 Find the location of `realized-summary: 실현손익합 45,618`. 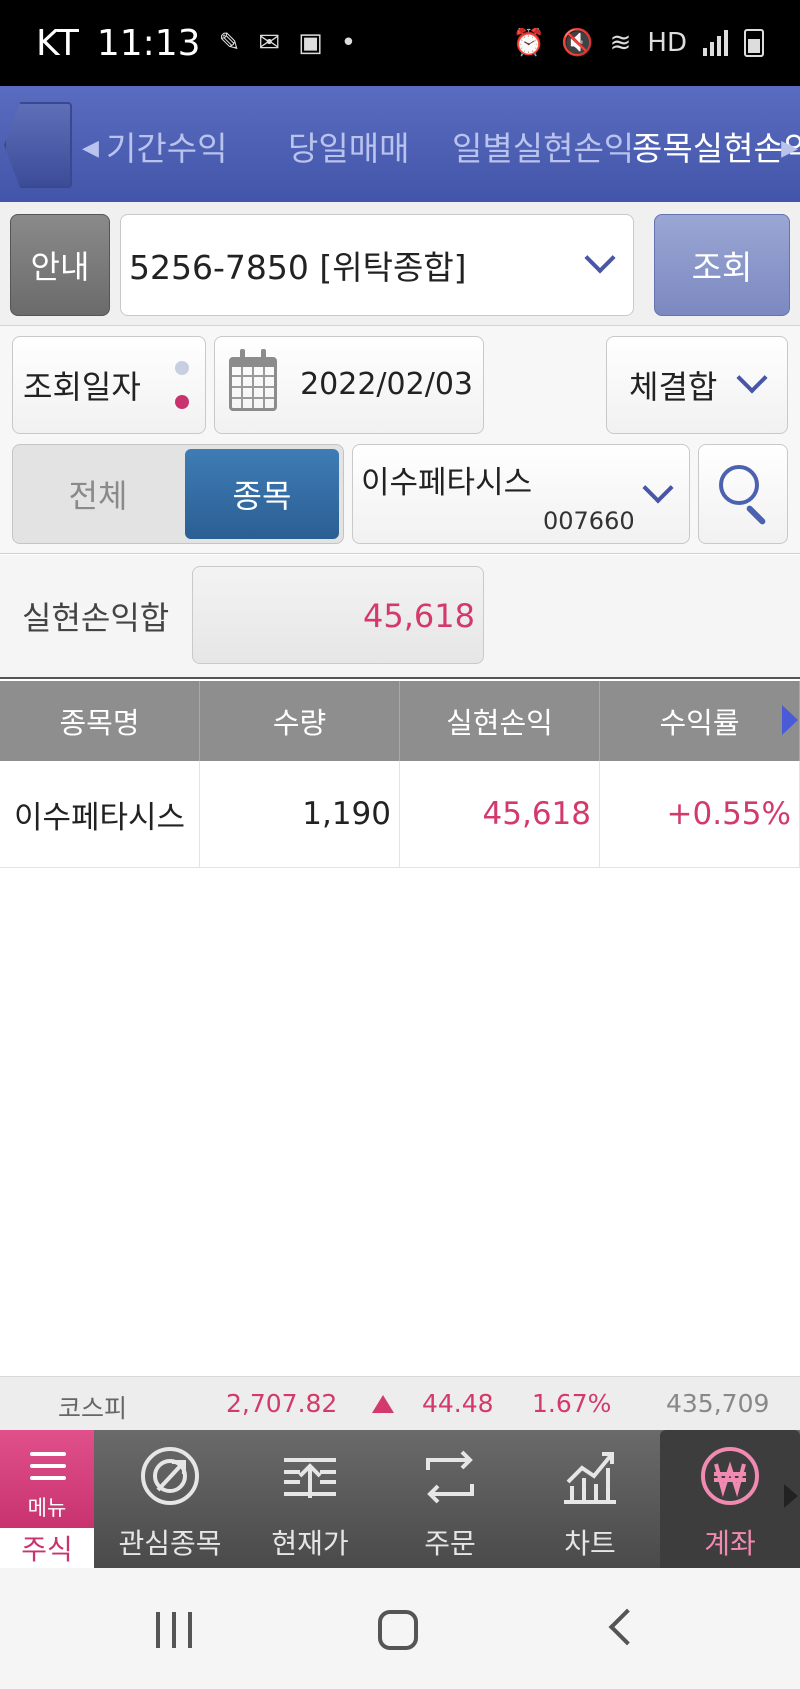

realized-summary: 실현손익합 45,618 is located at coordinates (400, 617).